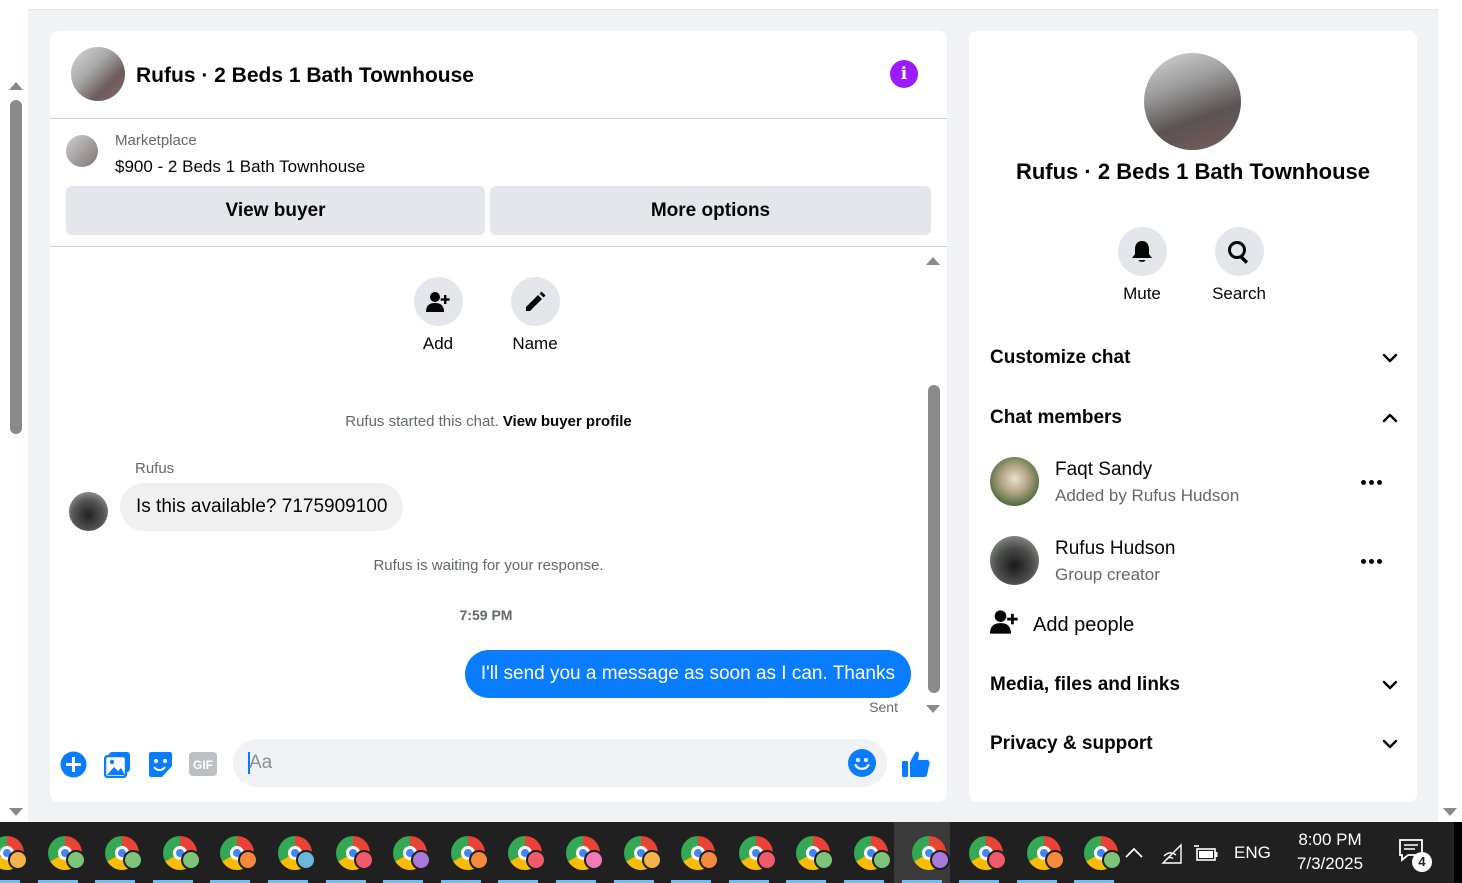 The height and width of the screenshot is (883, 1462). What do you see at coordinates (203, 764) in the screenshot?
I see `gif-icon: GIF` at bounding box center [203, 764].